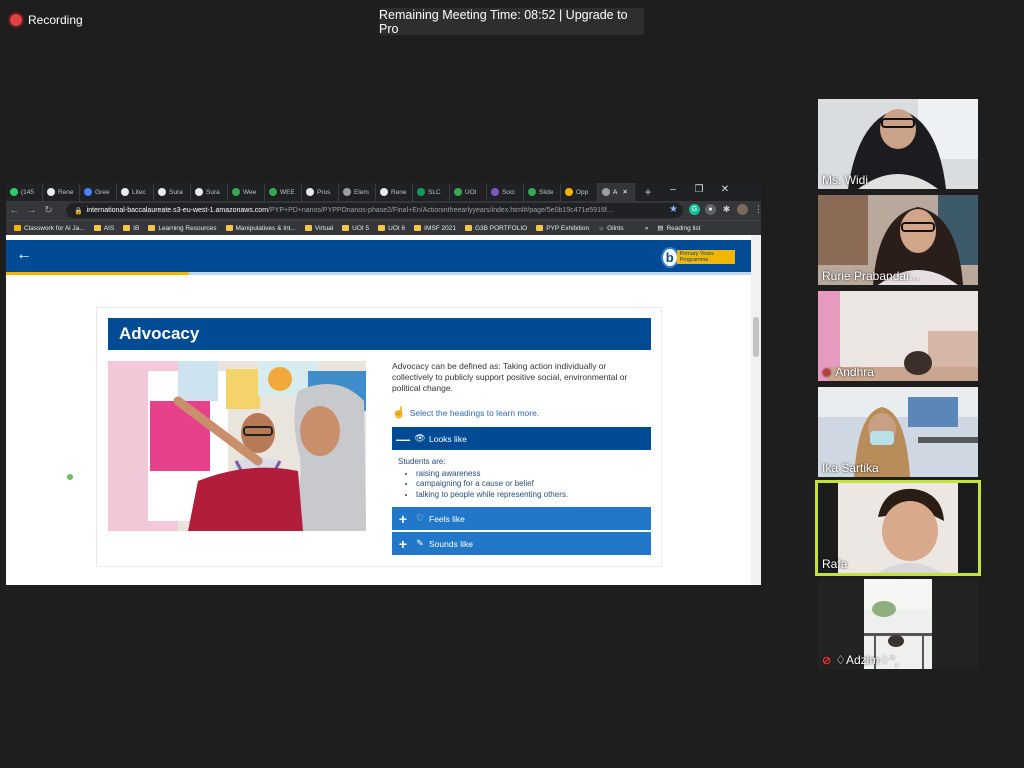  Describe the element at coordinates (673, 209) in the screenshot. I see `bookmark-star-icon: ★` at that location.